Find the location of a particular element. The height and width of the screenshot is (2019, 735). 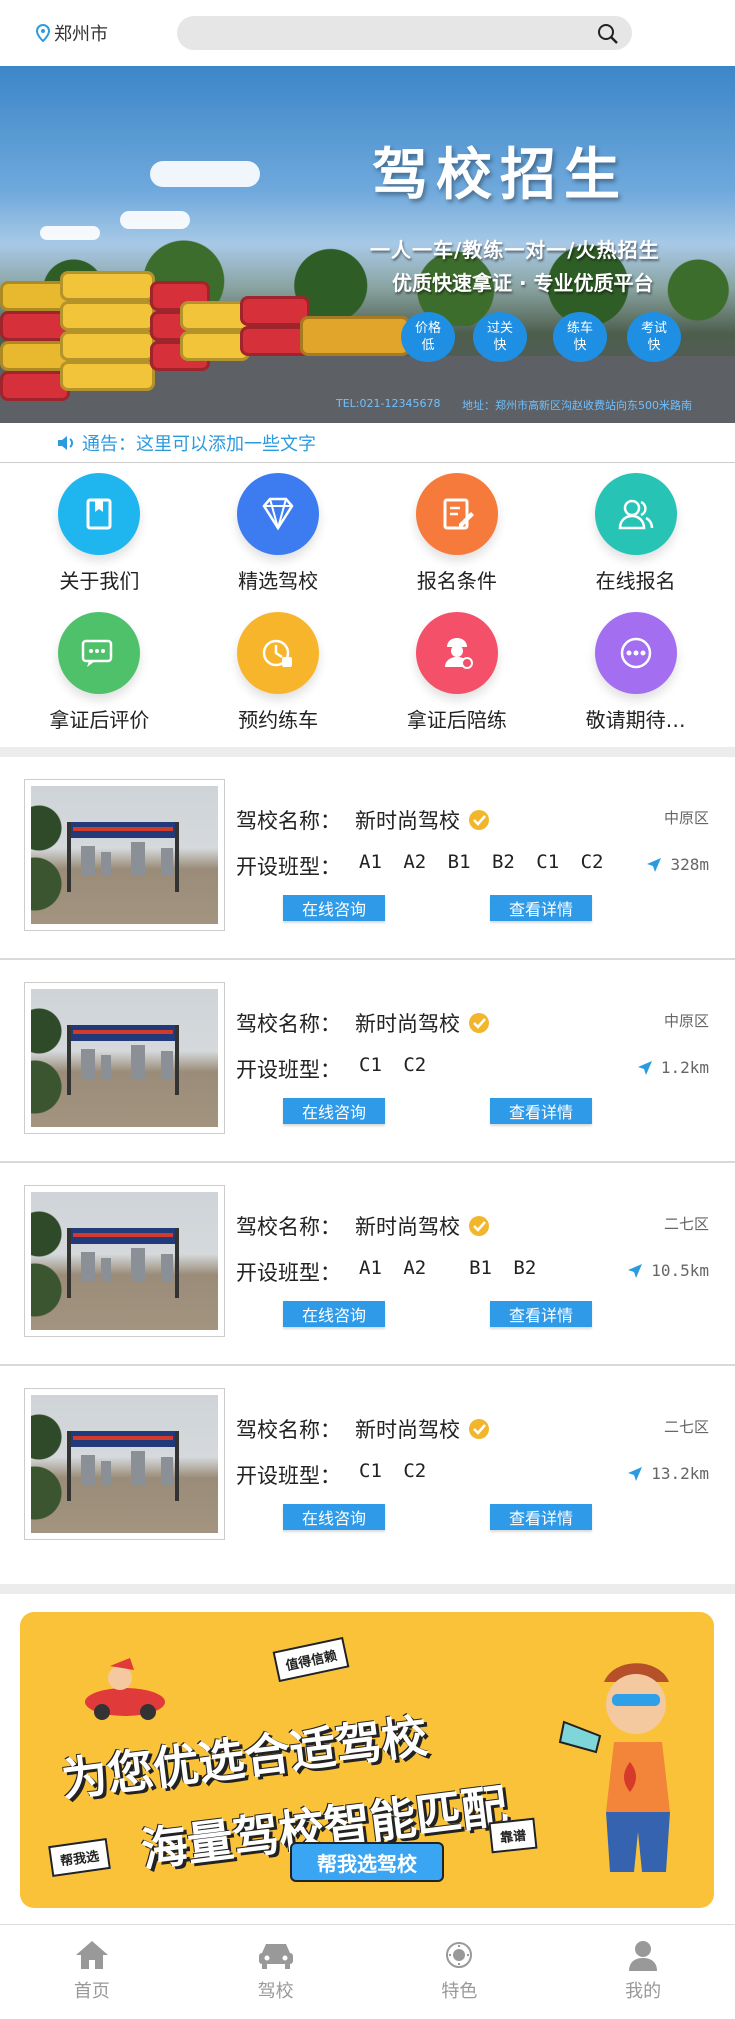

grid-item-online-signup: 在线报名 is located at coordinates (635, 533).